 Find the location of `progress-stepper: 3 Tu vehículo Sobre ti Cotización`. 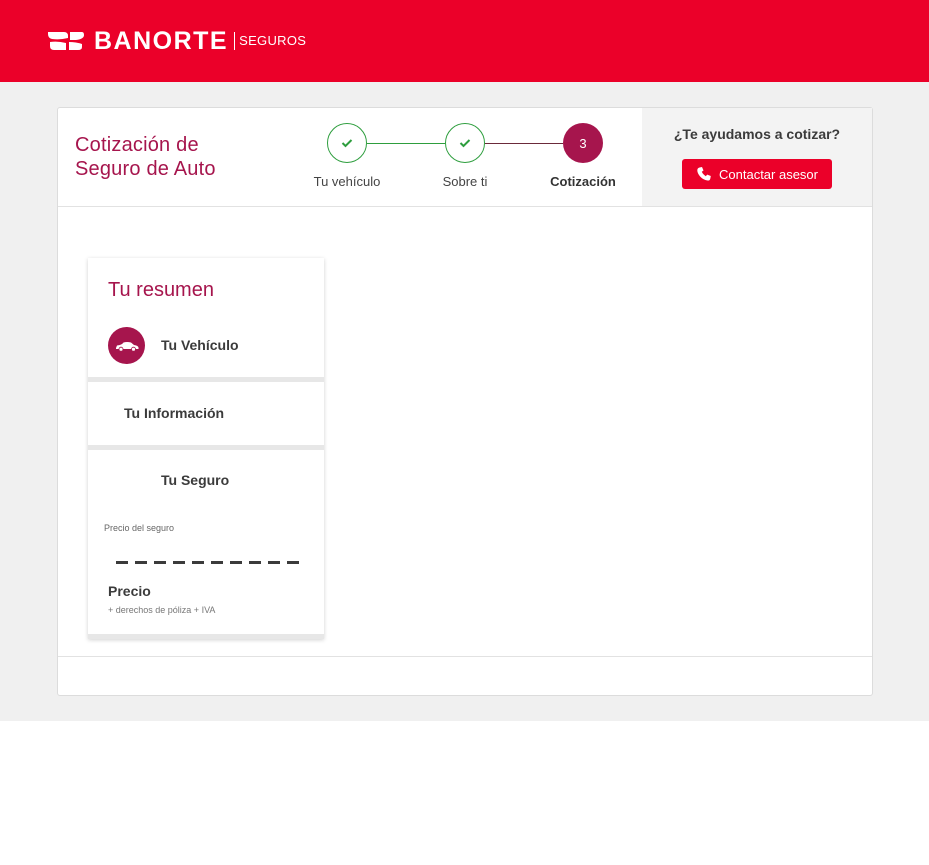

progress-stepper: 3 Tu vehículo Sobre ti Cotización is located at coordinates (468, 158).